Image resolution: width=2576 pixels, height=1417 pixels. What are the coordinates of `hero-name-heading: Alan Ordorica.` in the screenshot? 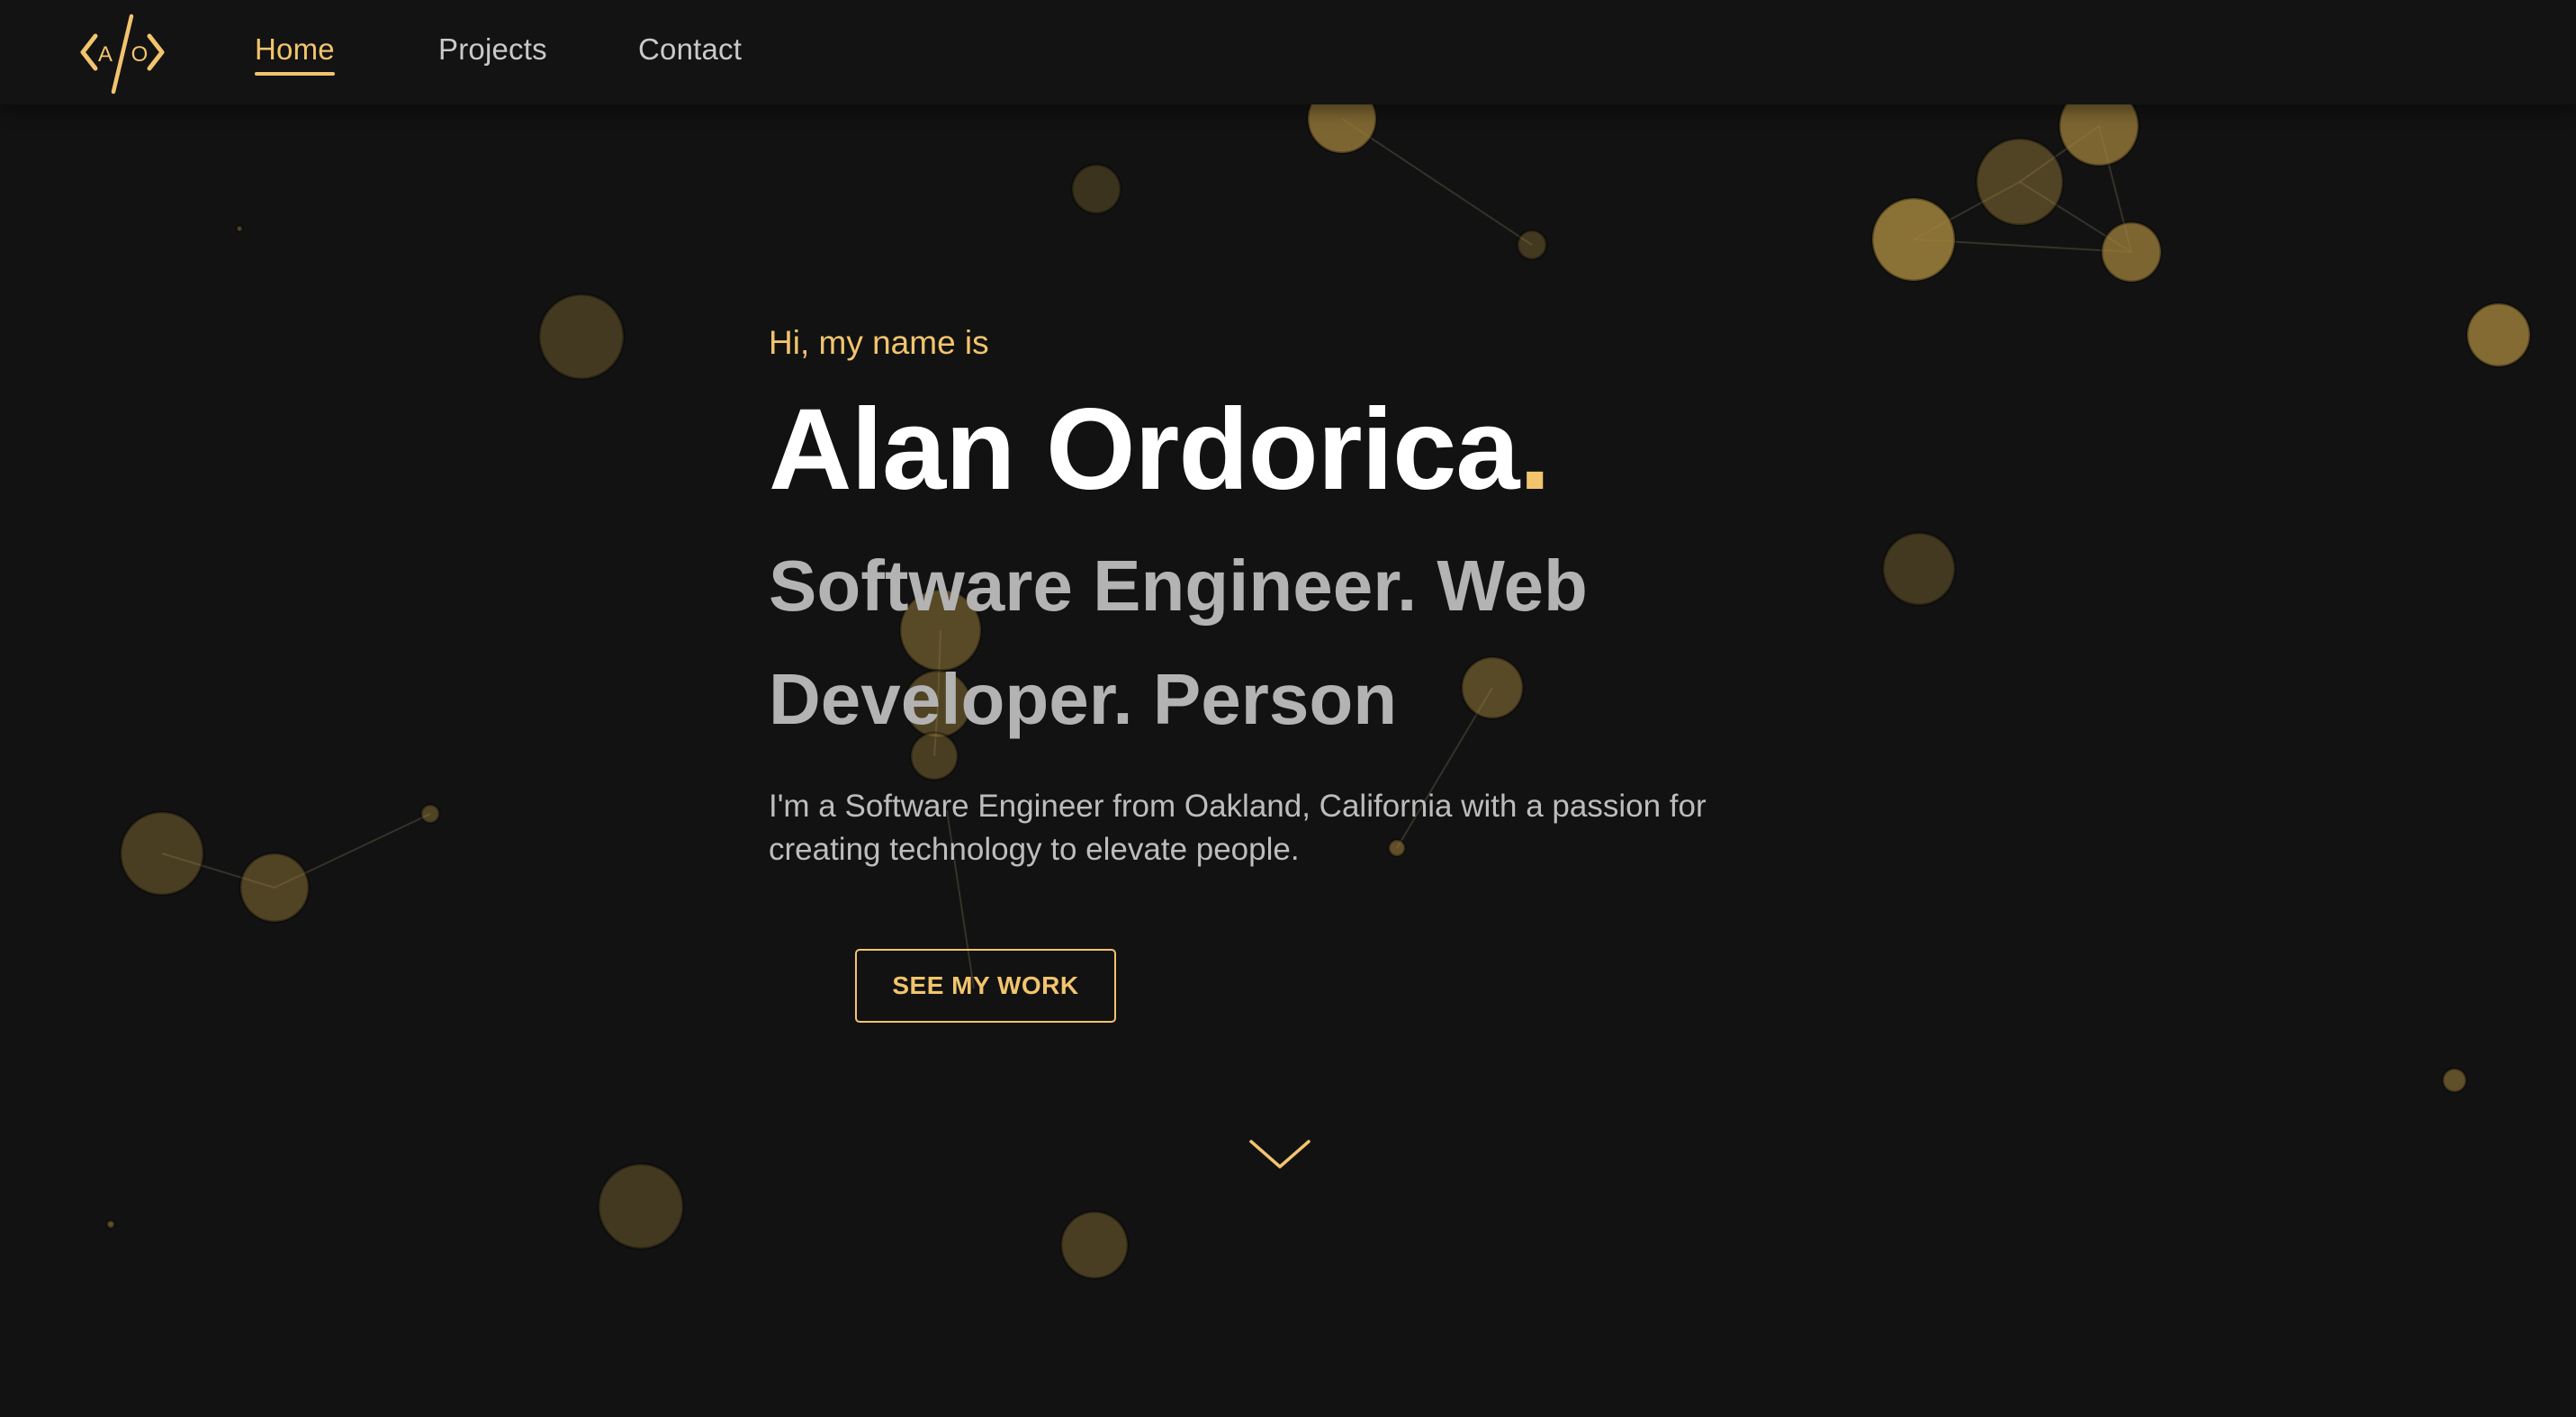 It's located at (1309, 450).